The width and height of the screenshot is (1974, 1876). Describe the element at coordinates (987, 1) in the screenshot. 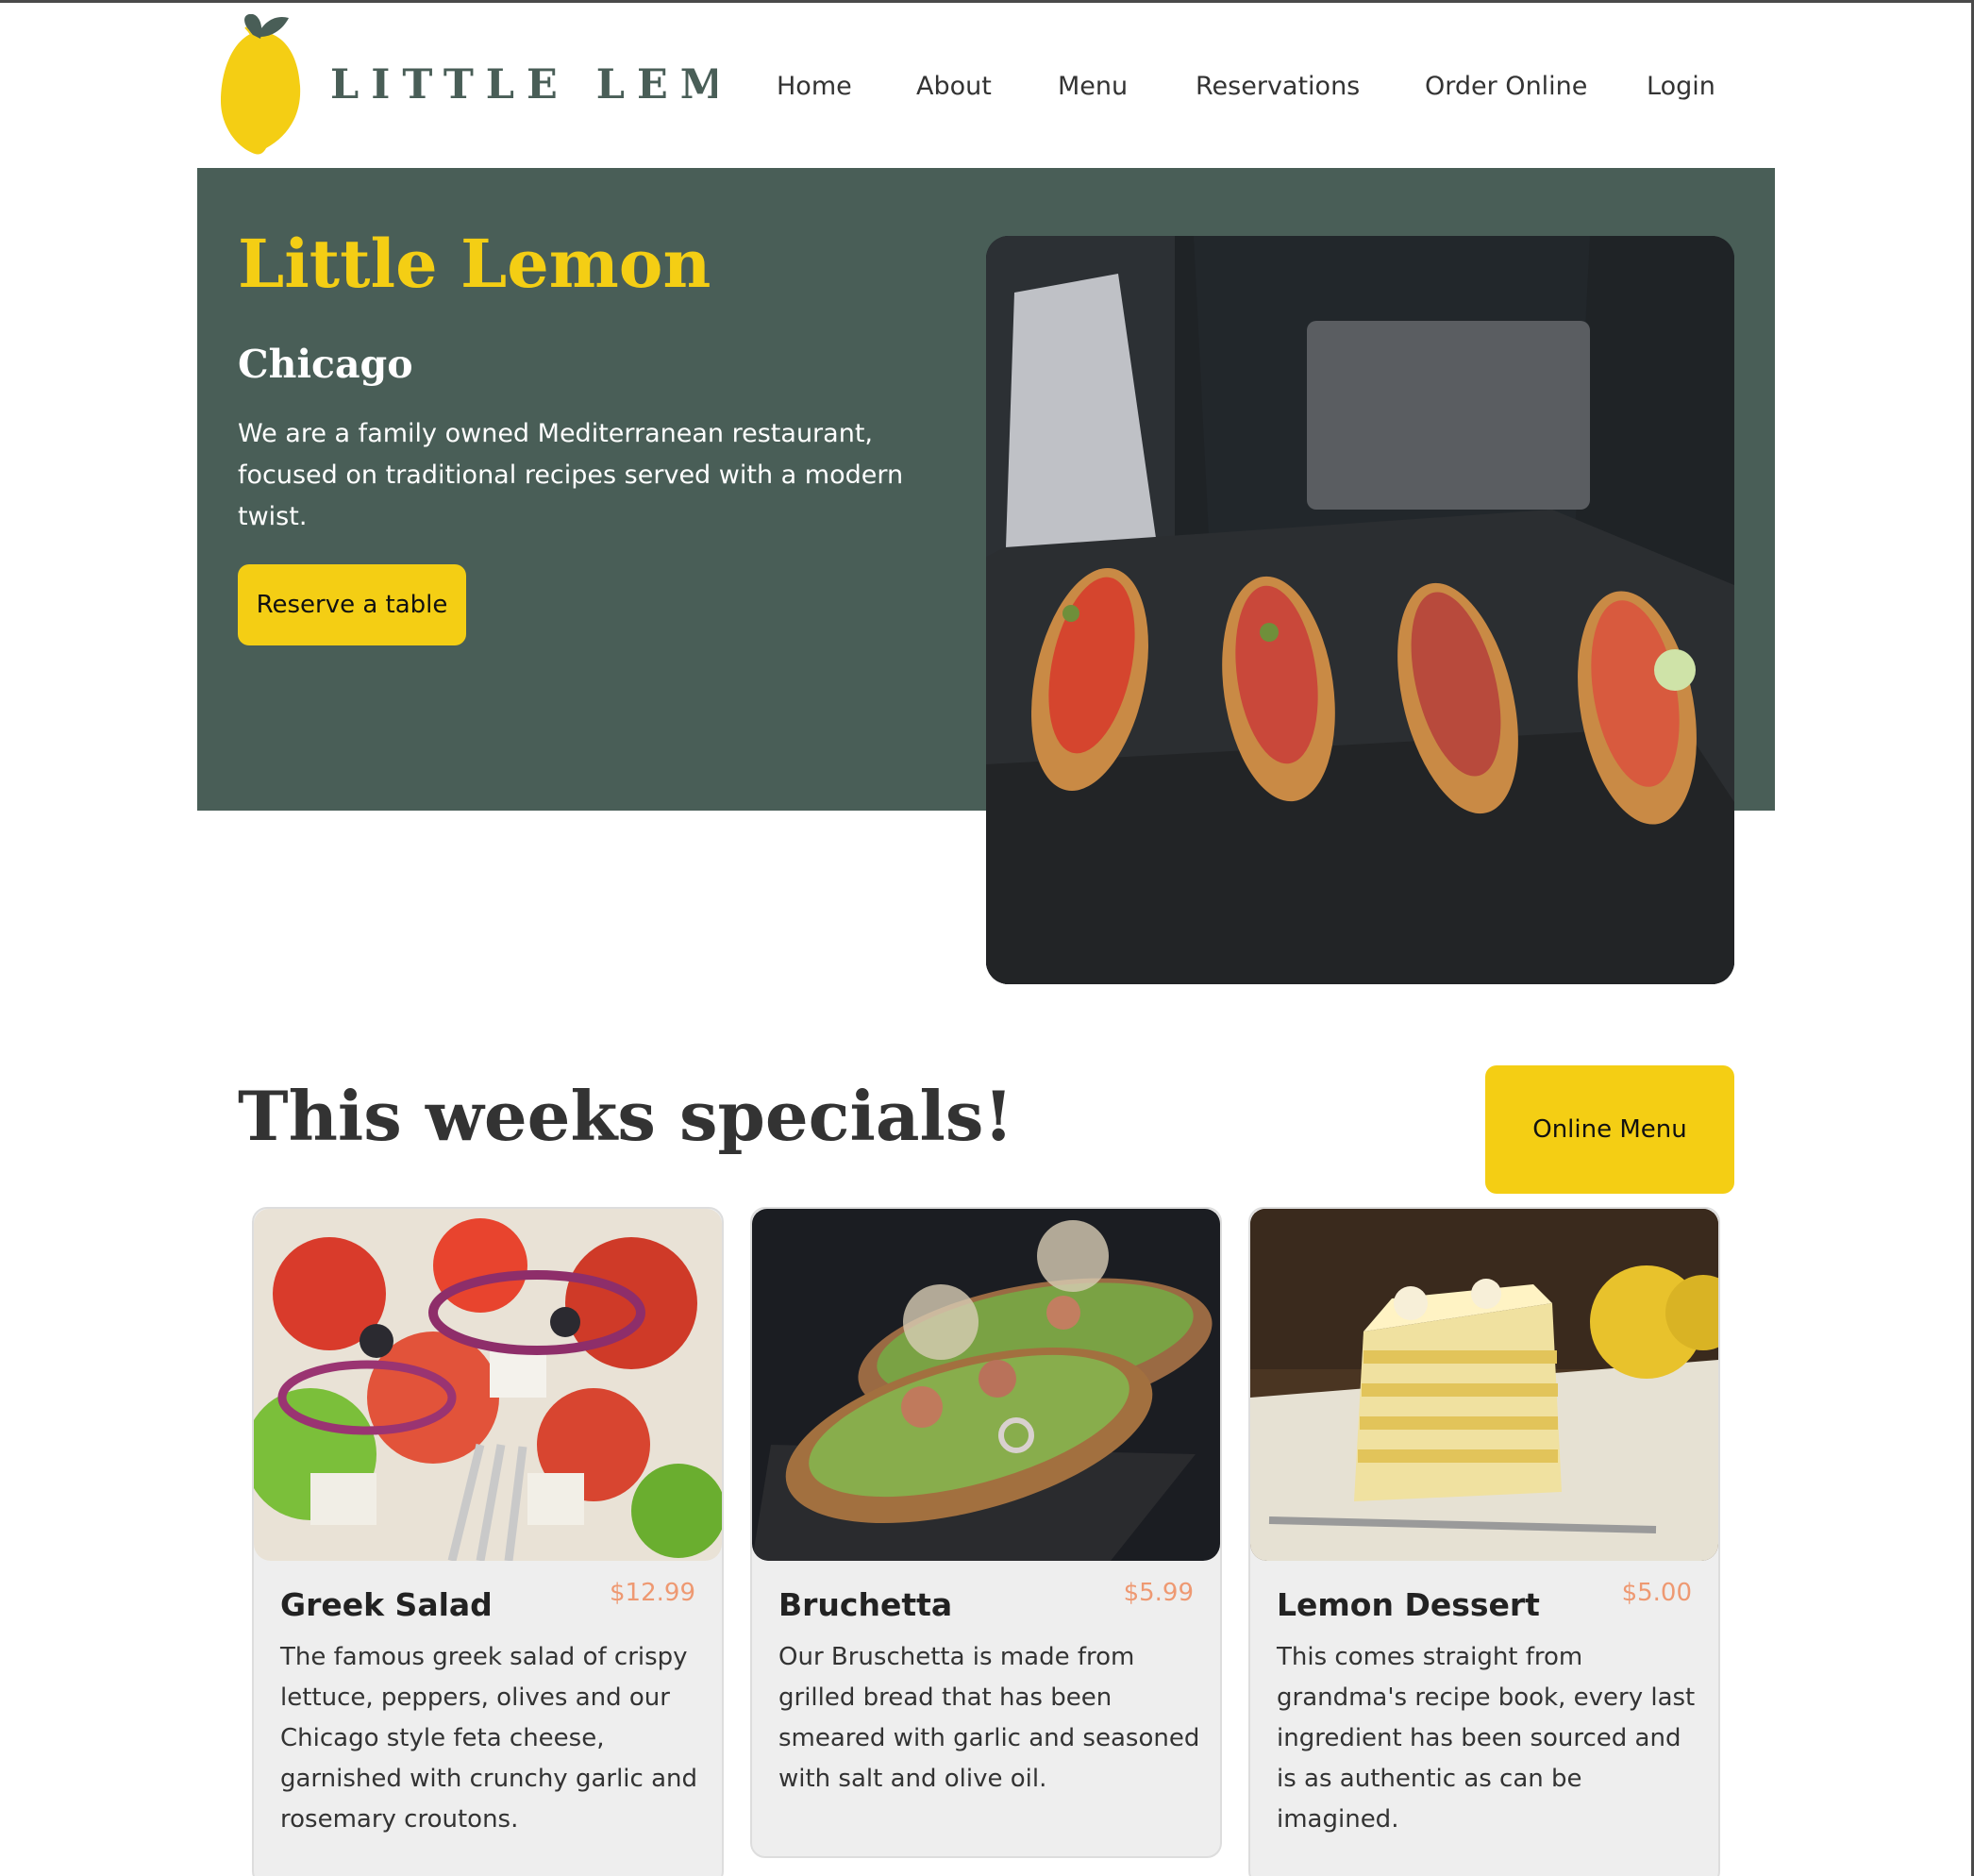

I see `window-top-border` at that location.